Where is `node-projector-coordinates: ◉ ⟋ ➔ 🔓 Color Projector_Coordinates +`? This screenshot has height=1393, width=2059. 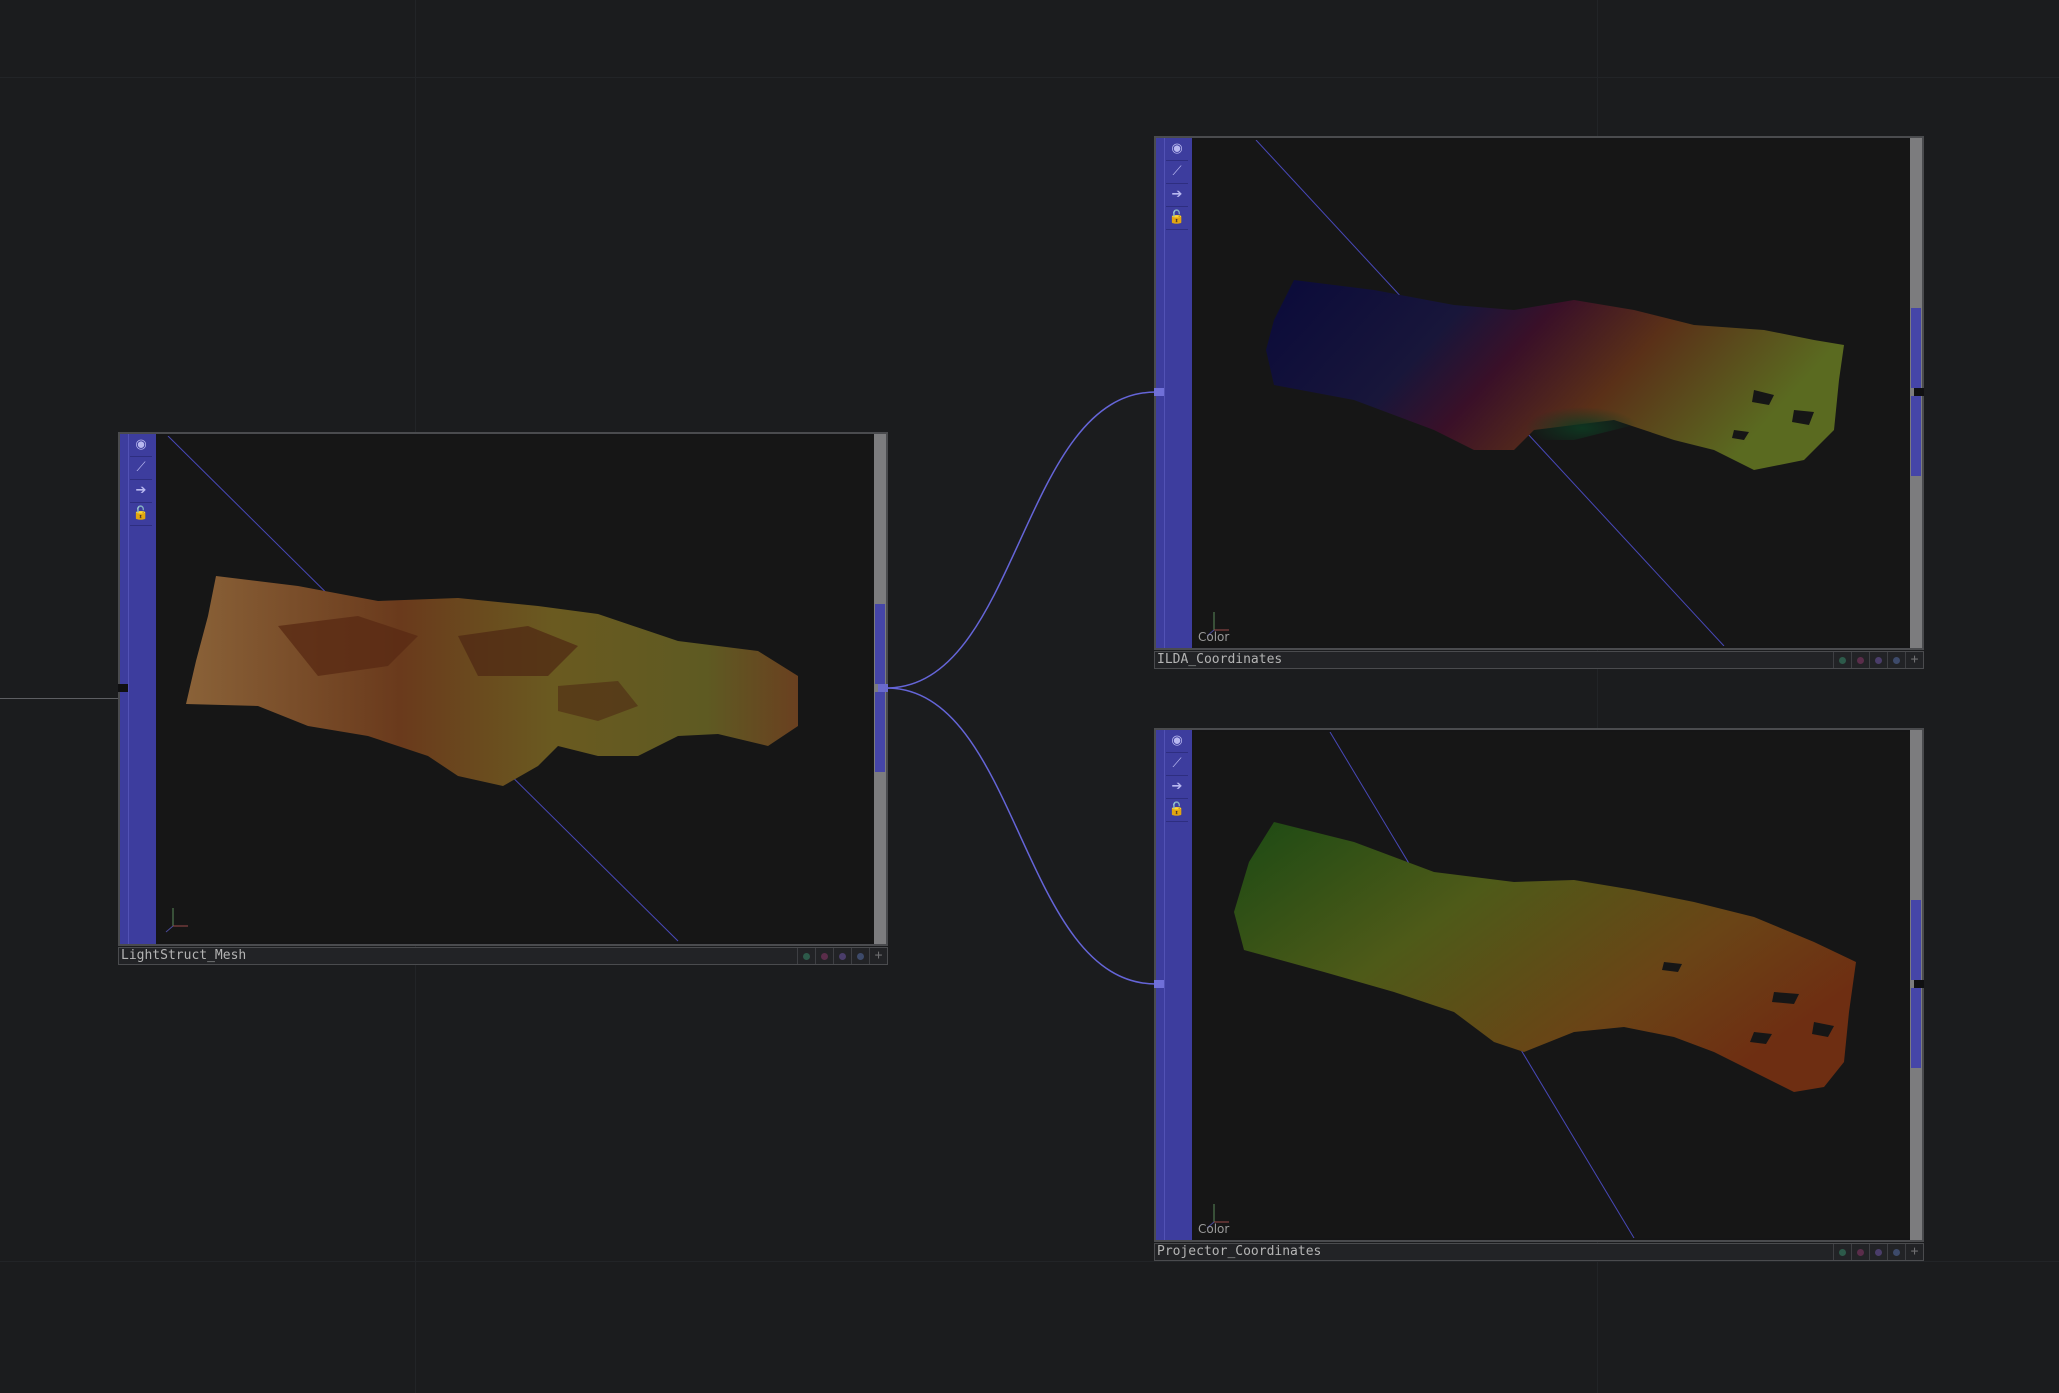 node-projector-coordinates: ◉ ⟋ ➔ 🔓 Color Projector_Coordinates + is located at coordinates (1539, 994).